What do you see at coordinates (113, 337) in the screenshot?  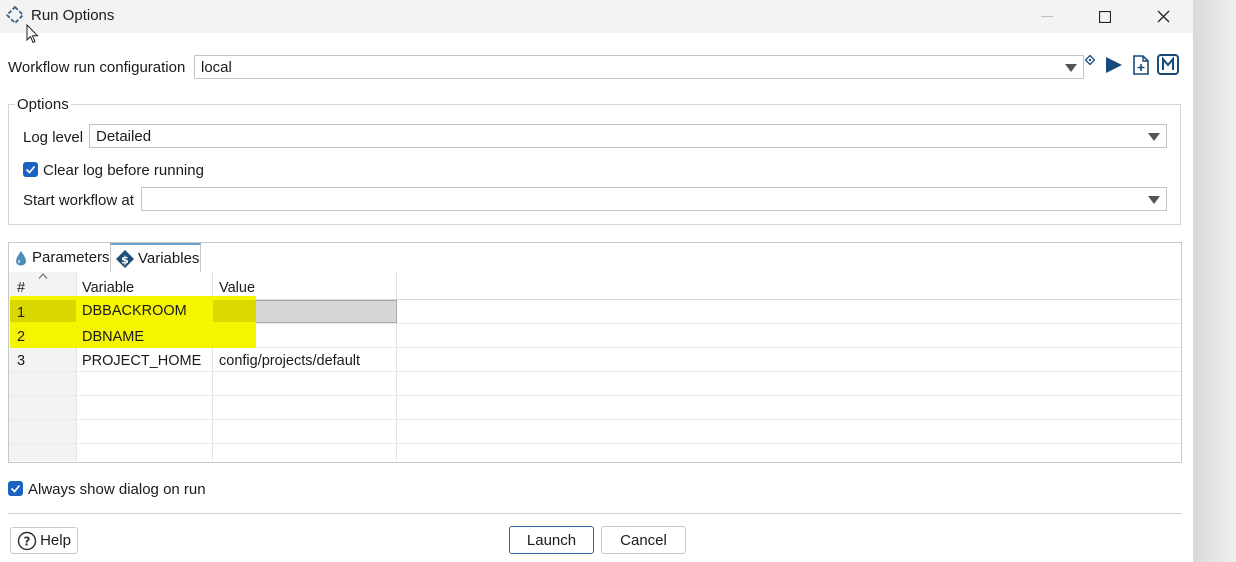 I see `row-2-variable: DBNAME` at bounding box center [113, 337].